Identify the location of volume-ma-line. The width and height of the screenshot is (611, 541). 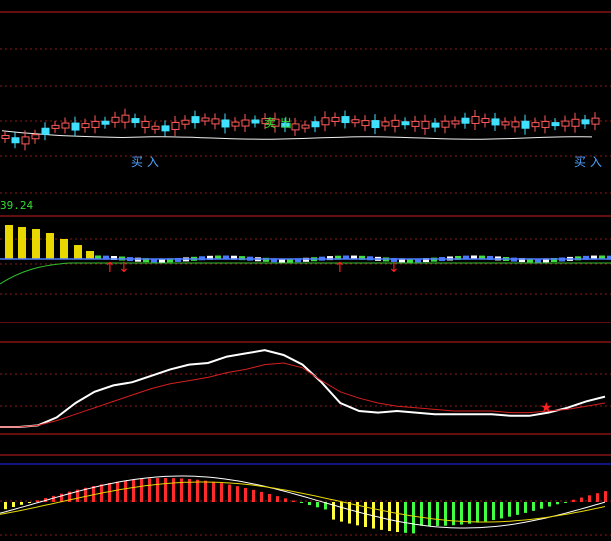
(305, 273).